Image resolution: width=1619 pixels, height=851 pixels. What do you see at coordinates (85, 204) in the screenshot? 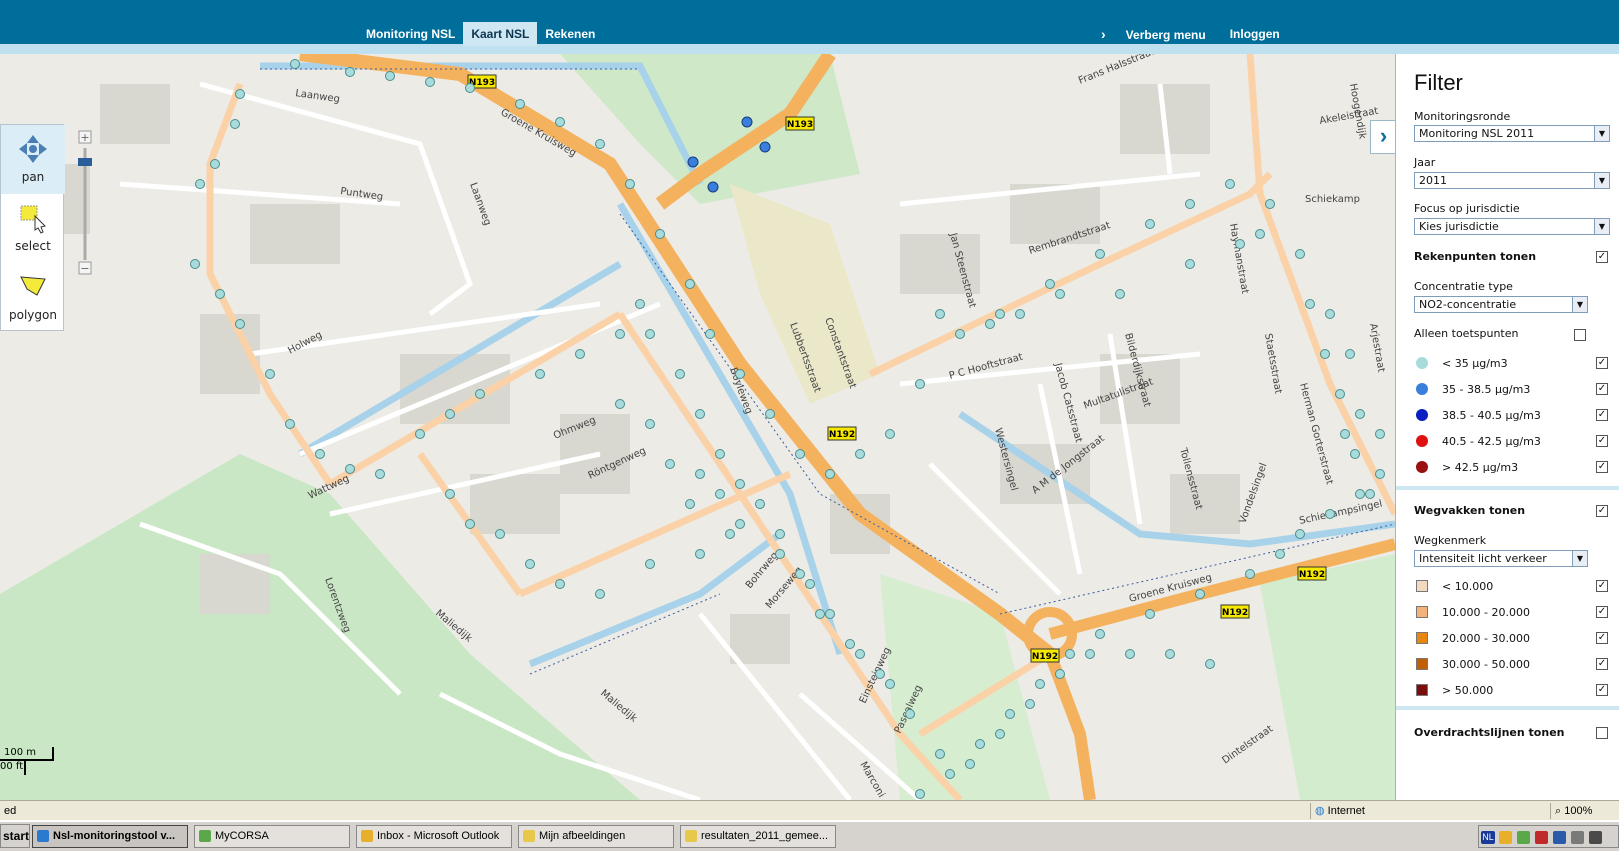
I see `zoom-slider: + −` at bounding box center [85, 204].